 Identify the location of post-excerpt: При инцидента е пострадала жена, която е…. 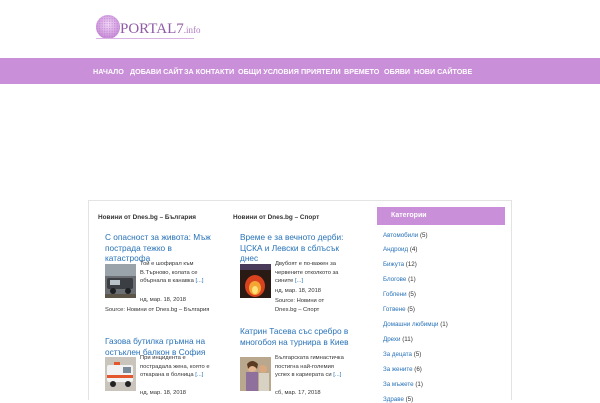
(175, 366).